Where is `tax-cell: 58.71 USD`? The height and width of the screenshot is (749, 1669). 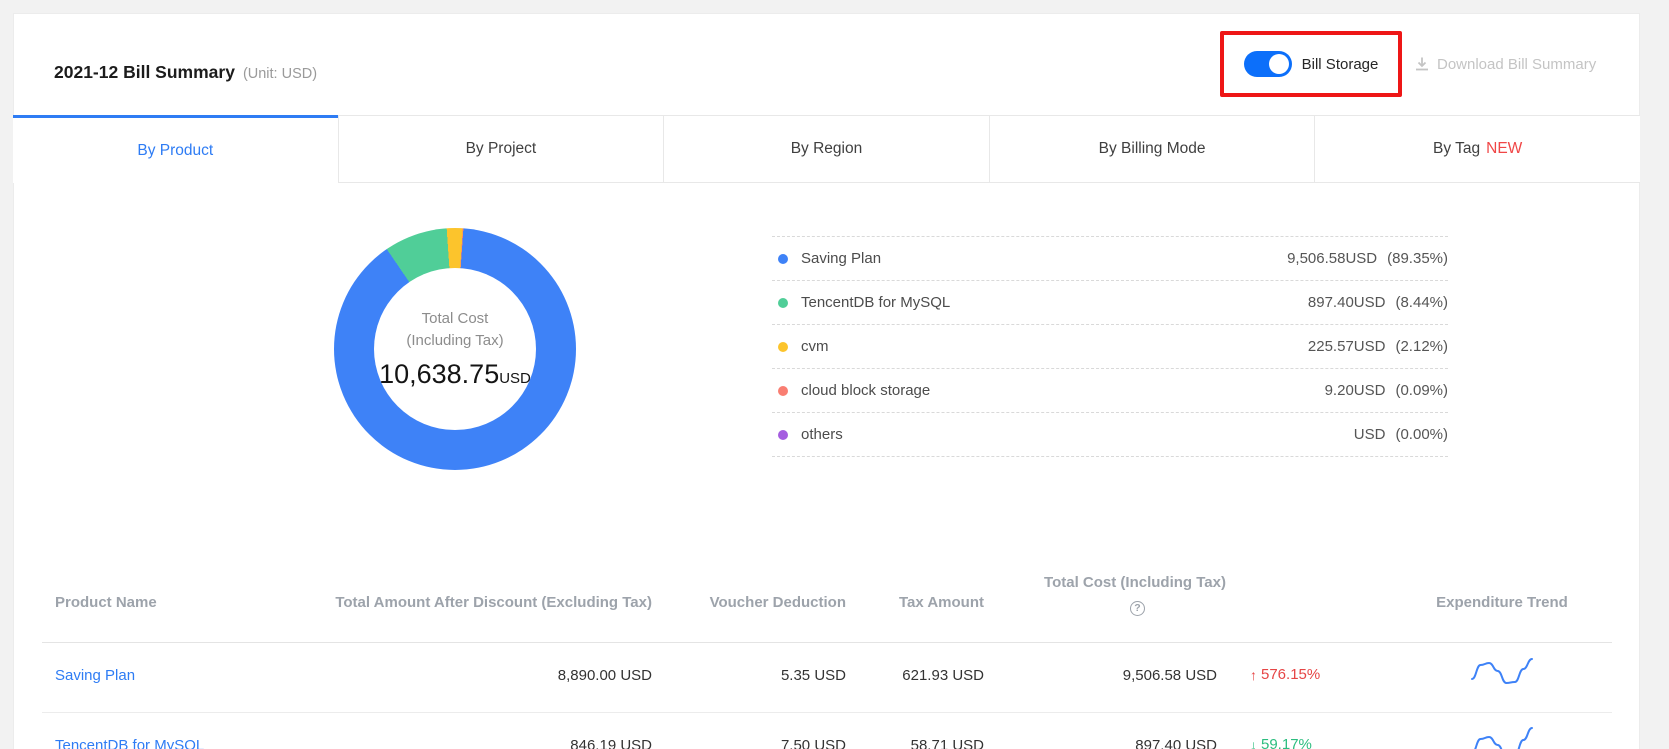 tax-cell: 58.71 USD is located at coordinates (947, 743).